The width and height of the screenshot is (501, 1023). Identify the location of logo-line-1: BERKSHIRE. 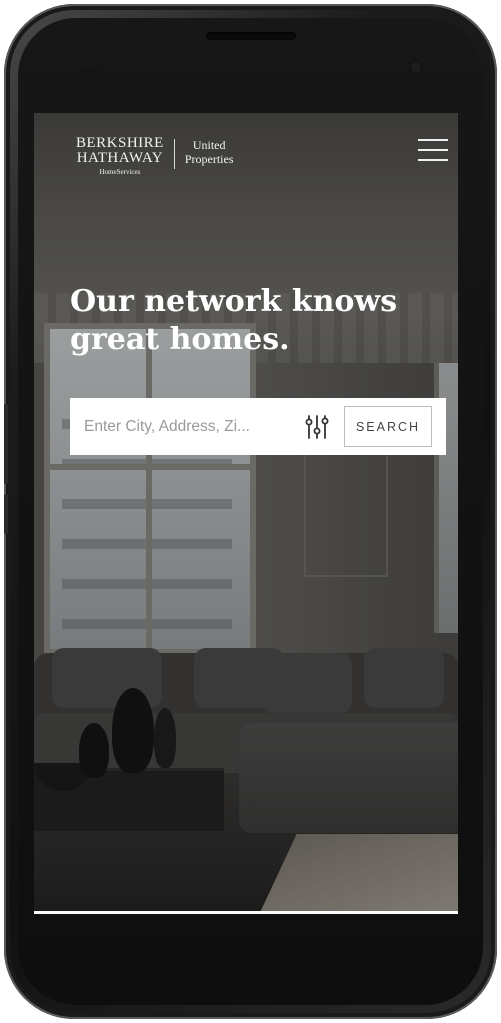
(120, 143).